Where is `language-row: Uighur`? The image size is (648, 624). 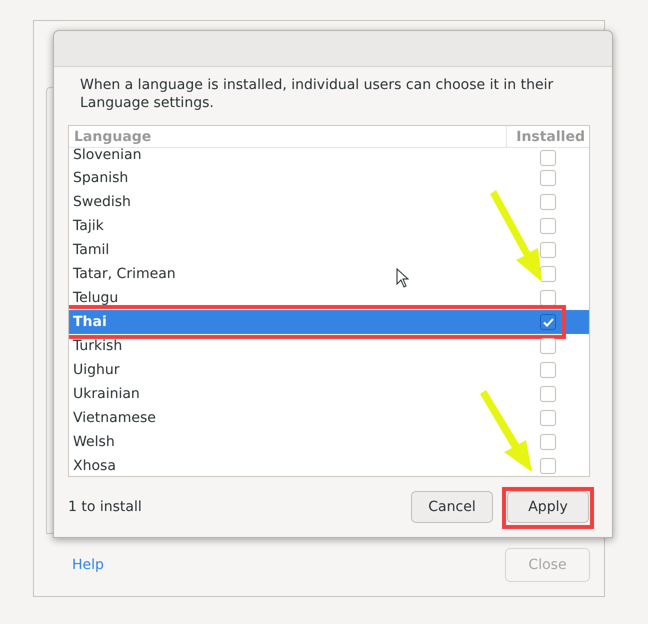
language-row: Uighur is located at coordinates (329, 370).